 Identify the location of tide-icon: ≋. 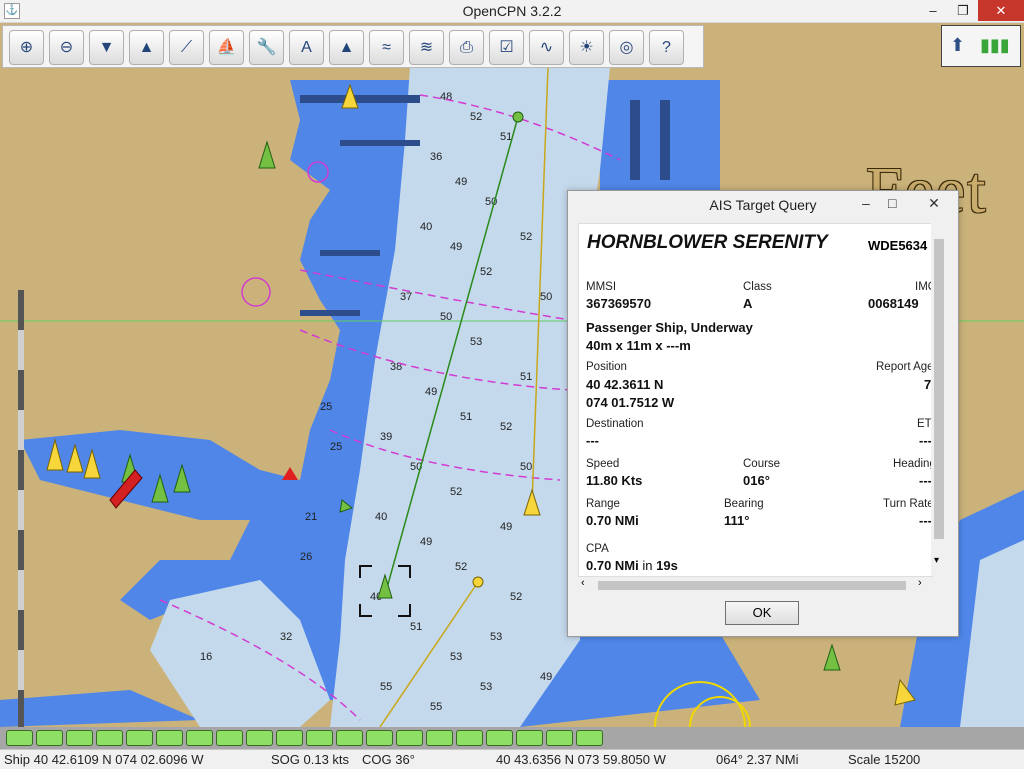
(426, 47).